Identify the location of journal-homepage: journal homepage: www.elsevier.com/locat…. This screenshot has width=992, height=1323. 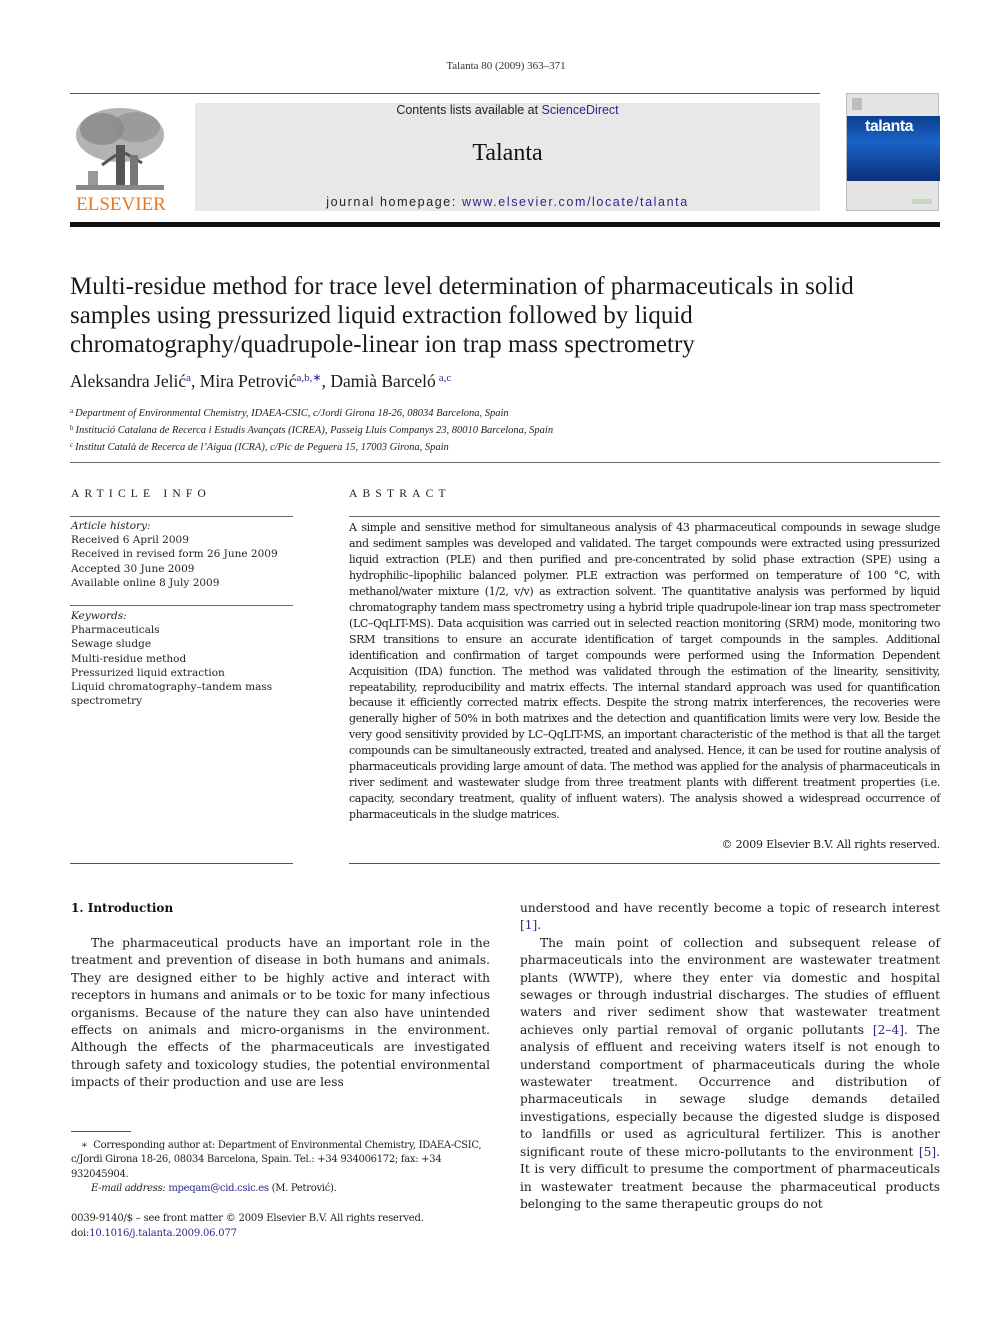
(507, 202).